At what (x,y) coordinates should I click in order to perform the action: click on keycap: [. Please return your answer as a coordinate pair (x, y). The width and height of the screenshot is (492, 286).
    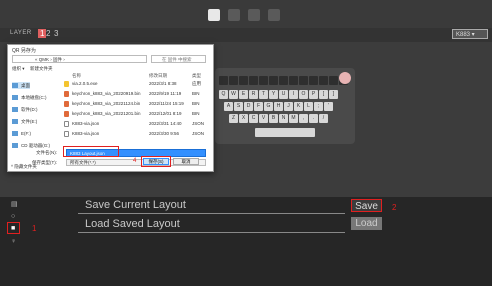
    Looking at the image, I should click on (323, 94).